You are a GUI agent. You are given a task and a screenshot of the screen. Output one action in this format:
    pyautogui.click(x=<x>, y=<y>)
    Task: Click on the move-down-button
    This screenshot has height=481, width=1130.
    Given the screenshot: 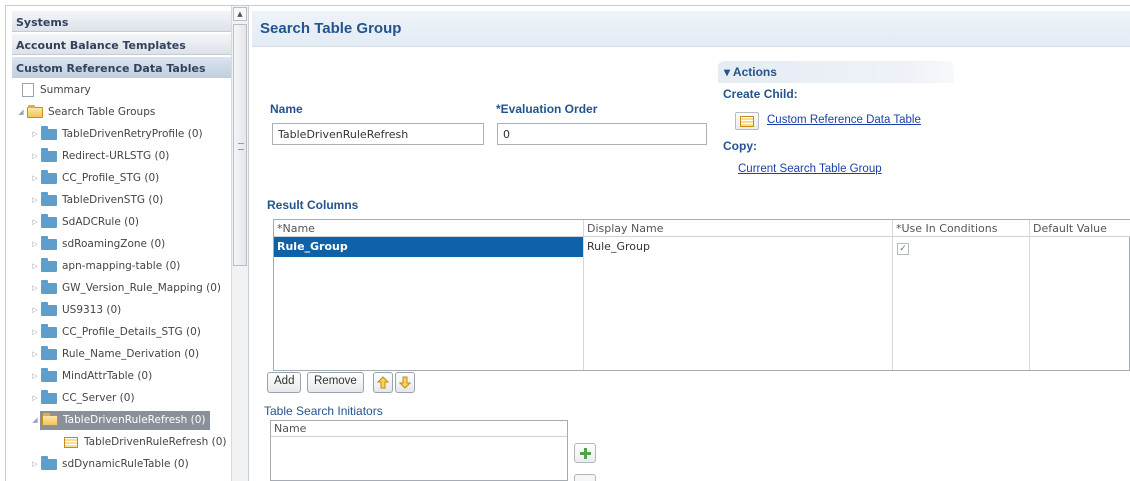 What is the action you would take?
    pyautogui.click(x=405, y=382)
    